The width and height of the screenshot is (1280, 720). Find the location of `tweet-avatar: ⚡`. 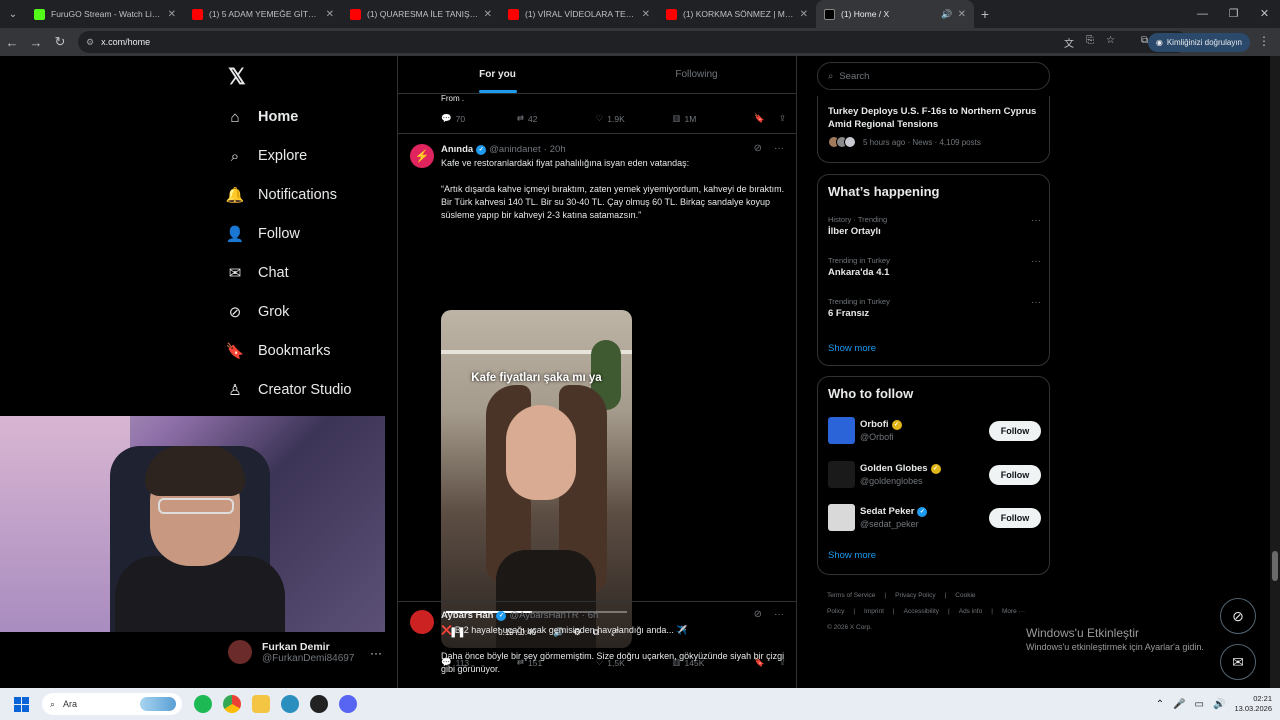

tweet-avatar: ⚡ is located at coordinates (422, 156).